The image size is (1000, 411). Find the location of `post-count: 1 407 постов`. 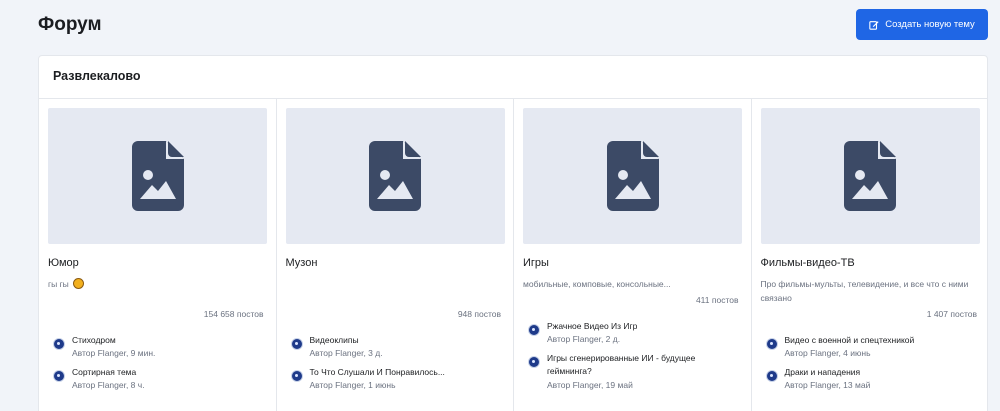

post-count: 1 407 постов is located at coordinates (951, 314).